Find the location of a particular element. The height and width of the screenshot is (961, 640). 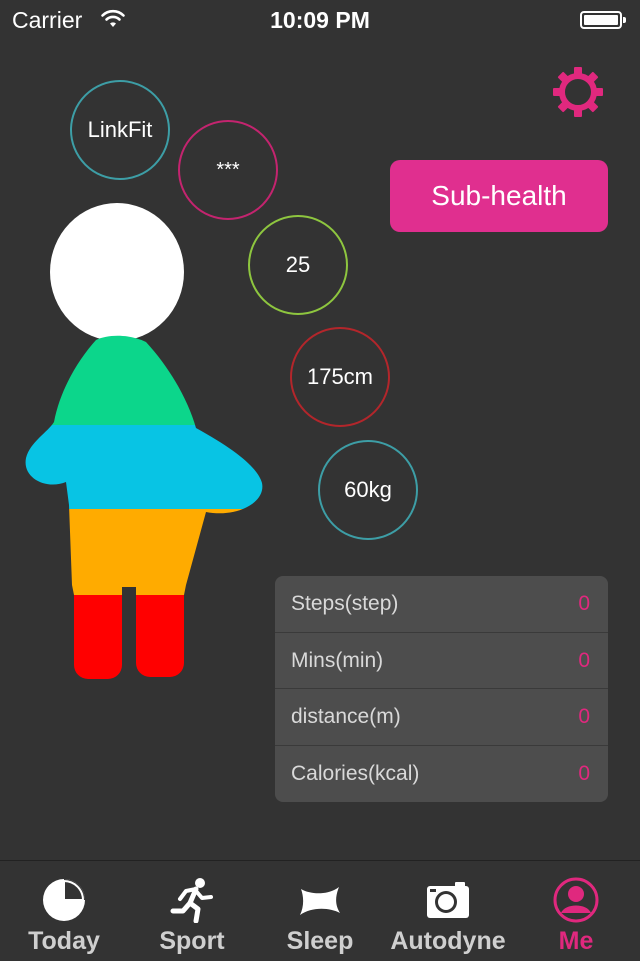

battery-icon is located at coordinates (603, 20).